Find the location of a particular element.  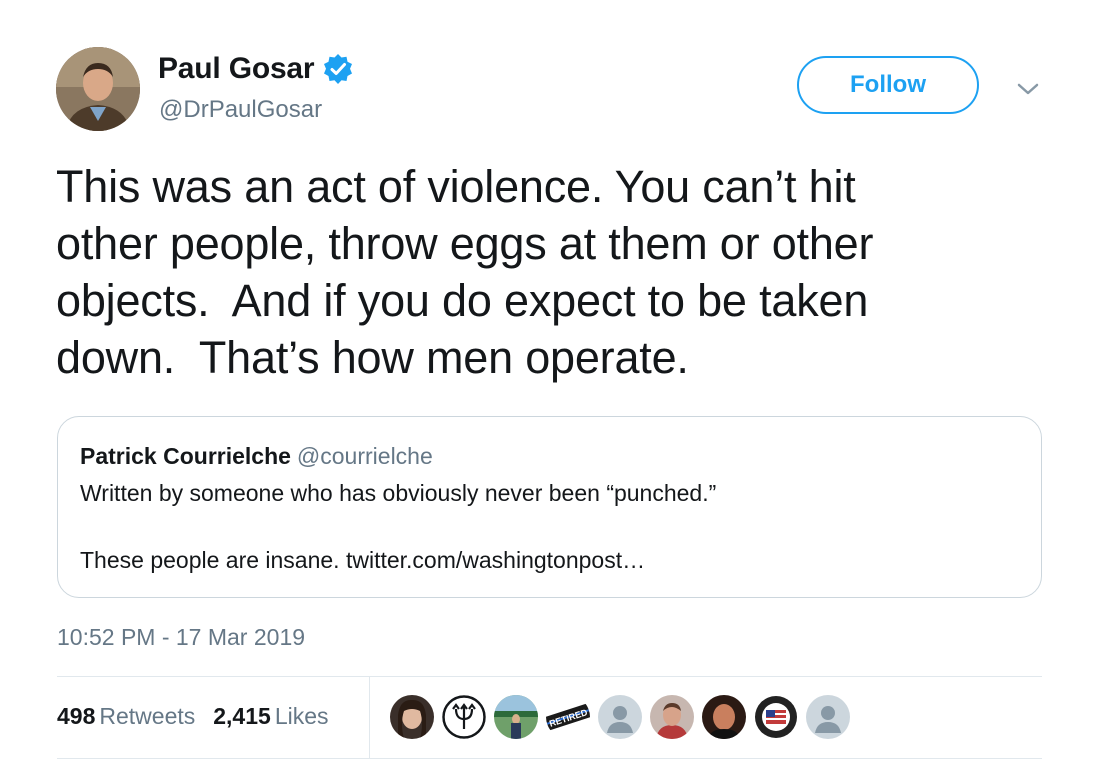

likes-count: 2,415 is located at coordinates (242, 716).